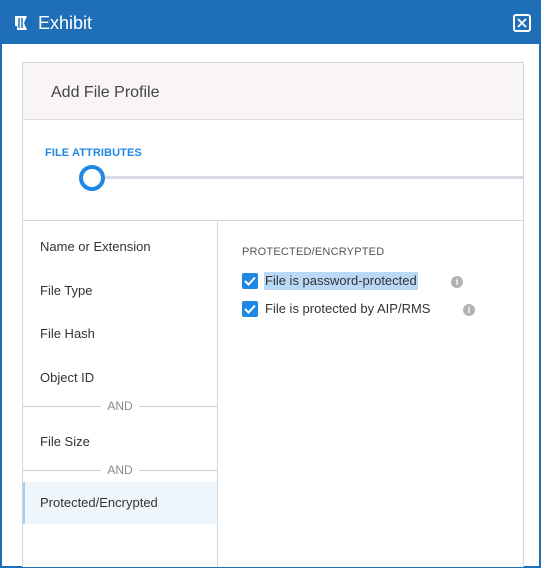  What do you see at coordinates (370, 220) in the screenshot?
I see `divider` at bounding box center [370, 220].